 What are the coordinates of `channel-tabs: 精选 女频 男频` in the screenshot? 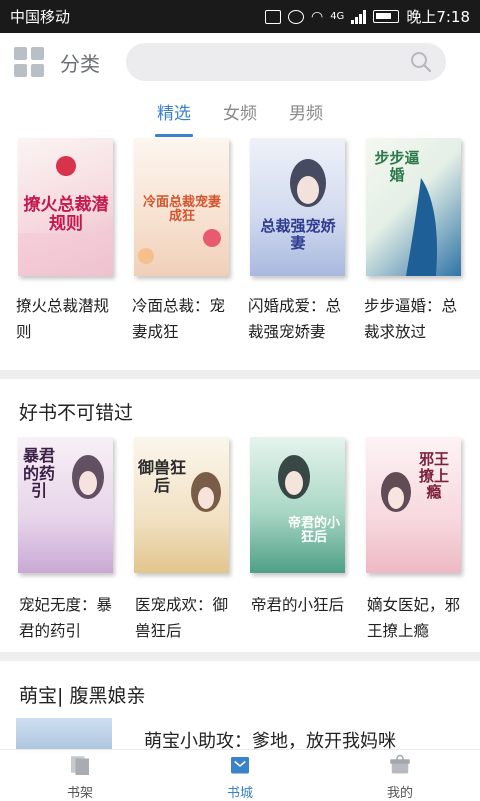 It's located at (240, 115).